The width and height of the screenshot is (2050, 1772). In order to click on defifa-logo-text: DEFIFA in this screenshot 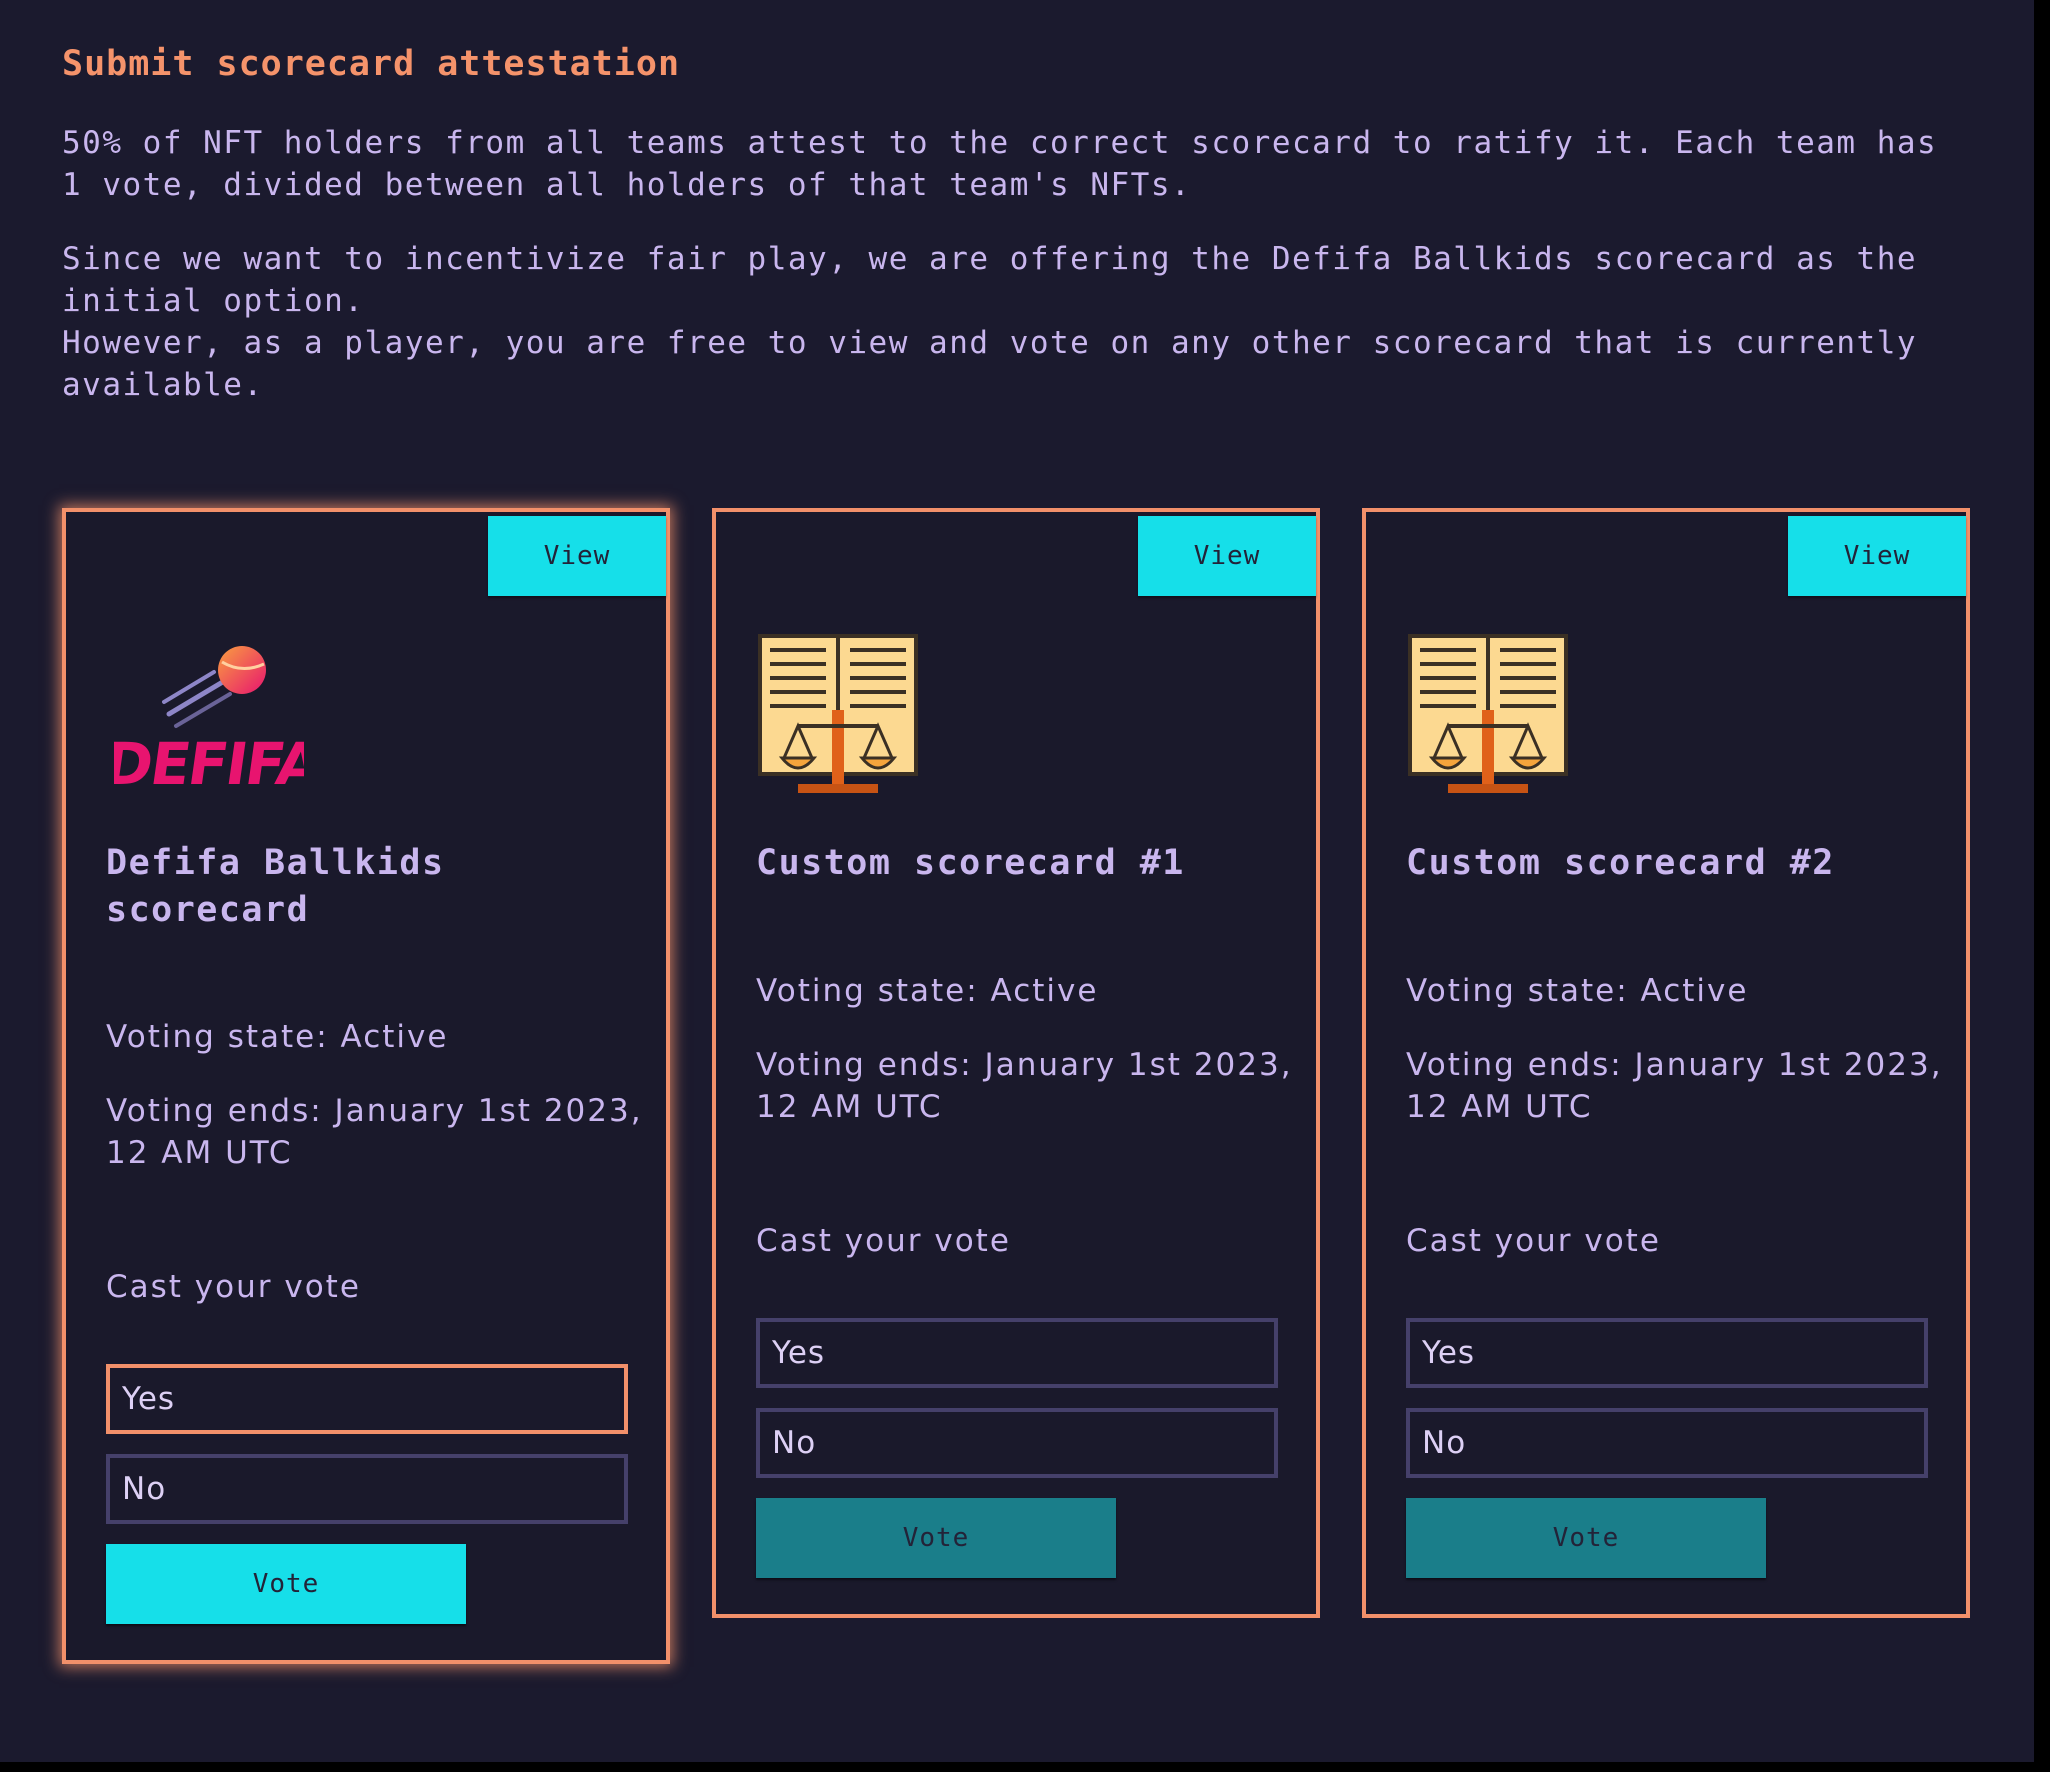, I will do `click(209, 764)`.